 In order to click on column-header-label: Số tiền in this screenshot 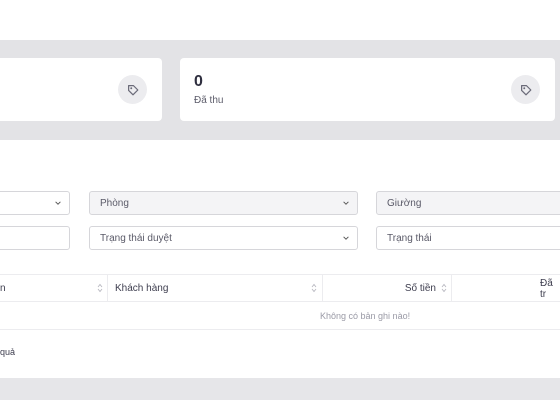, I will do `click(420, 288)`.